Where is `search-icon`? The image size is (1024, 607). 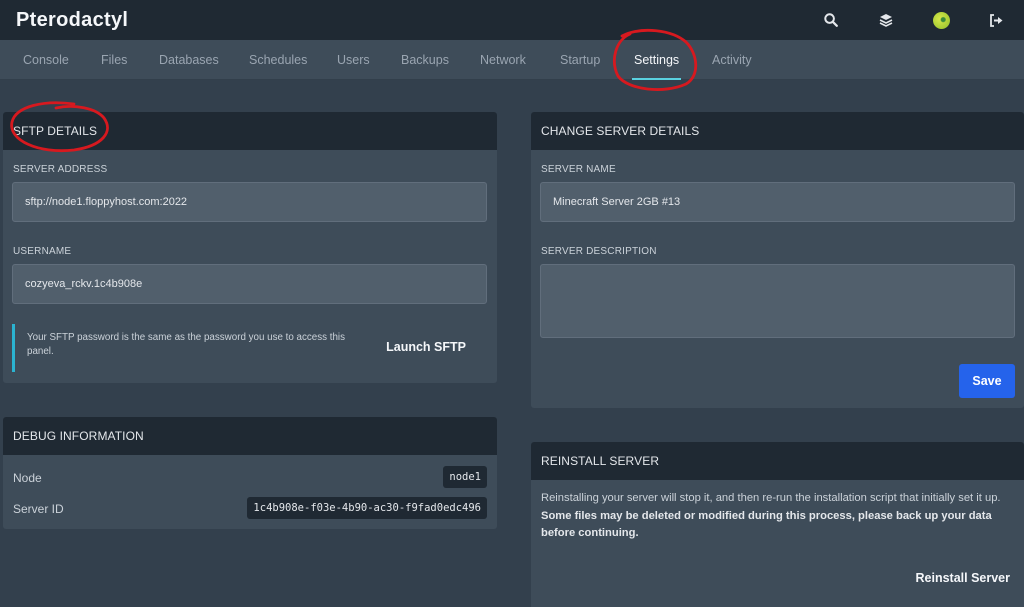
search-icon is located at coordinates (831, 20).